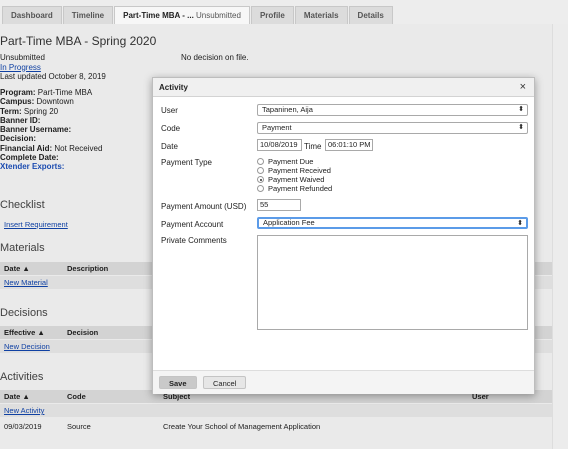  What do you see at coordinates (392, 223) in the screenshot?
I see `payment-account-select: Application Fee ⬍` at bounding box center [392, 223].